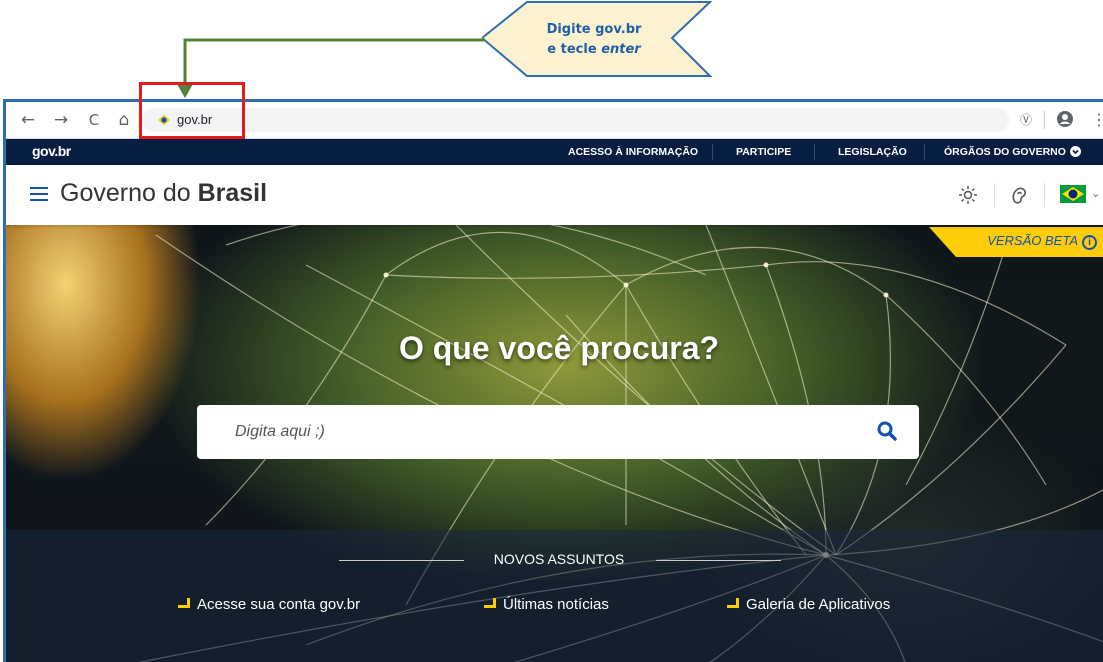  I want to click on instruction-callout: Digite gov.br e tecle enter, so click(598, 40).